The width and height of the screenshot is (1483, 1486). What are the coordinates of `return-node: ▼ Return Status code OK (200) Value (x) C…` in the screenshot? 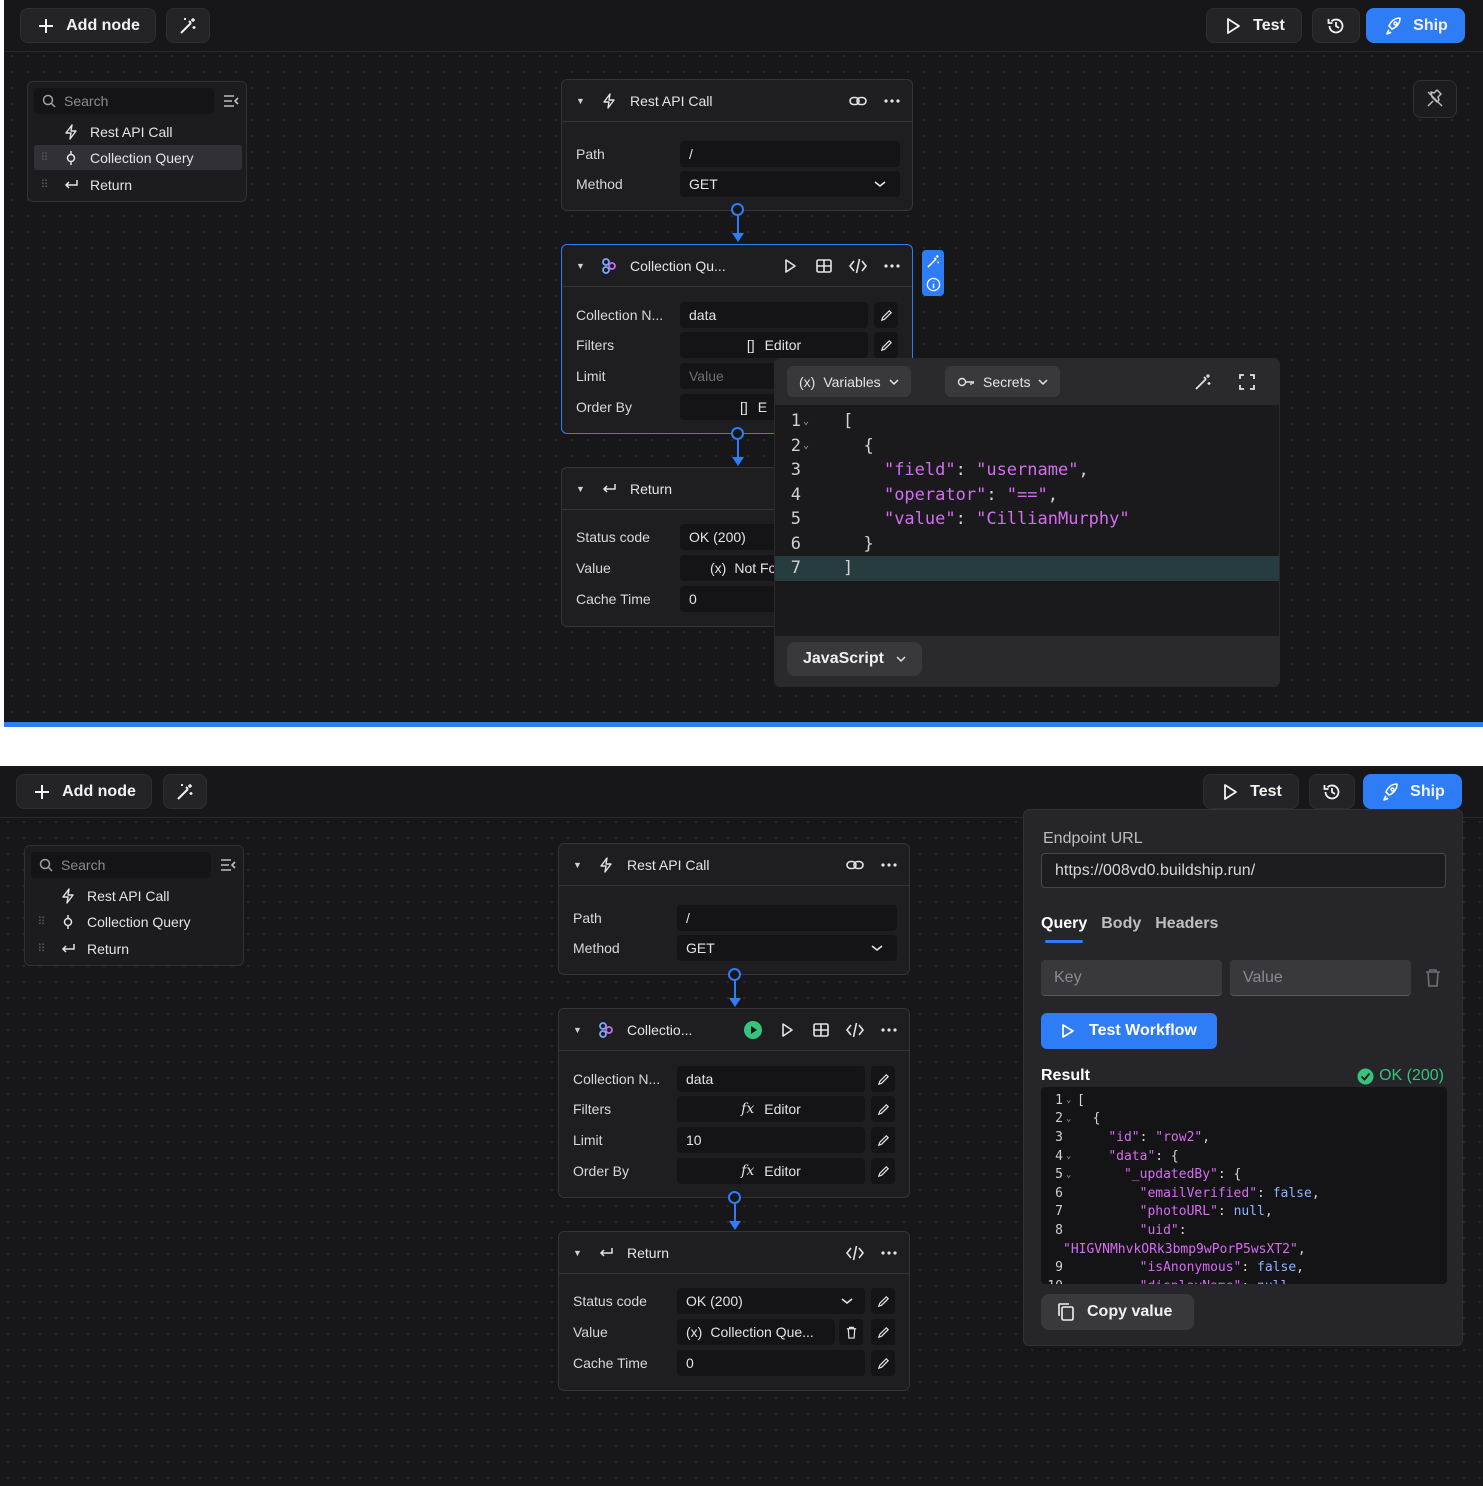 It's located at (734, 1311).